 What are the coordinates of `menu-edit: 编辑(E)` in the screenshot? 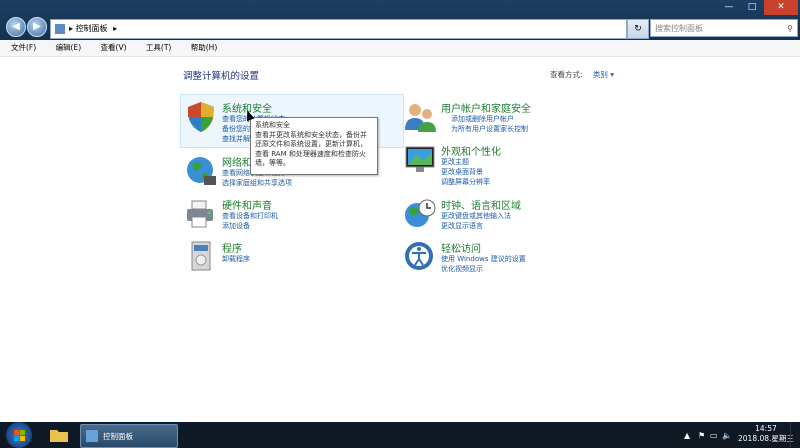 It's located at (69, 47).